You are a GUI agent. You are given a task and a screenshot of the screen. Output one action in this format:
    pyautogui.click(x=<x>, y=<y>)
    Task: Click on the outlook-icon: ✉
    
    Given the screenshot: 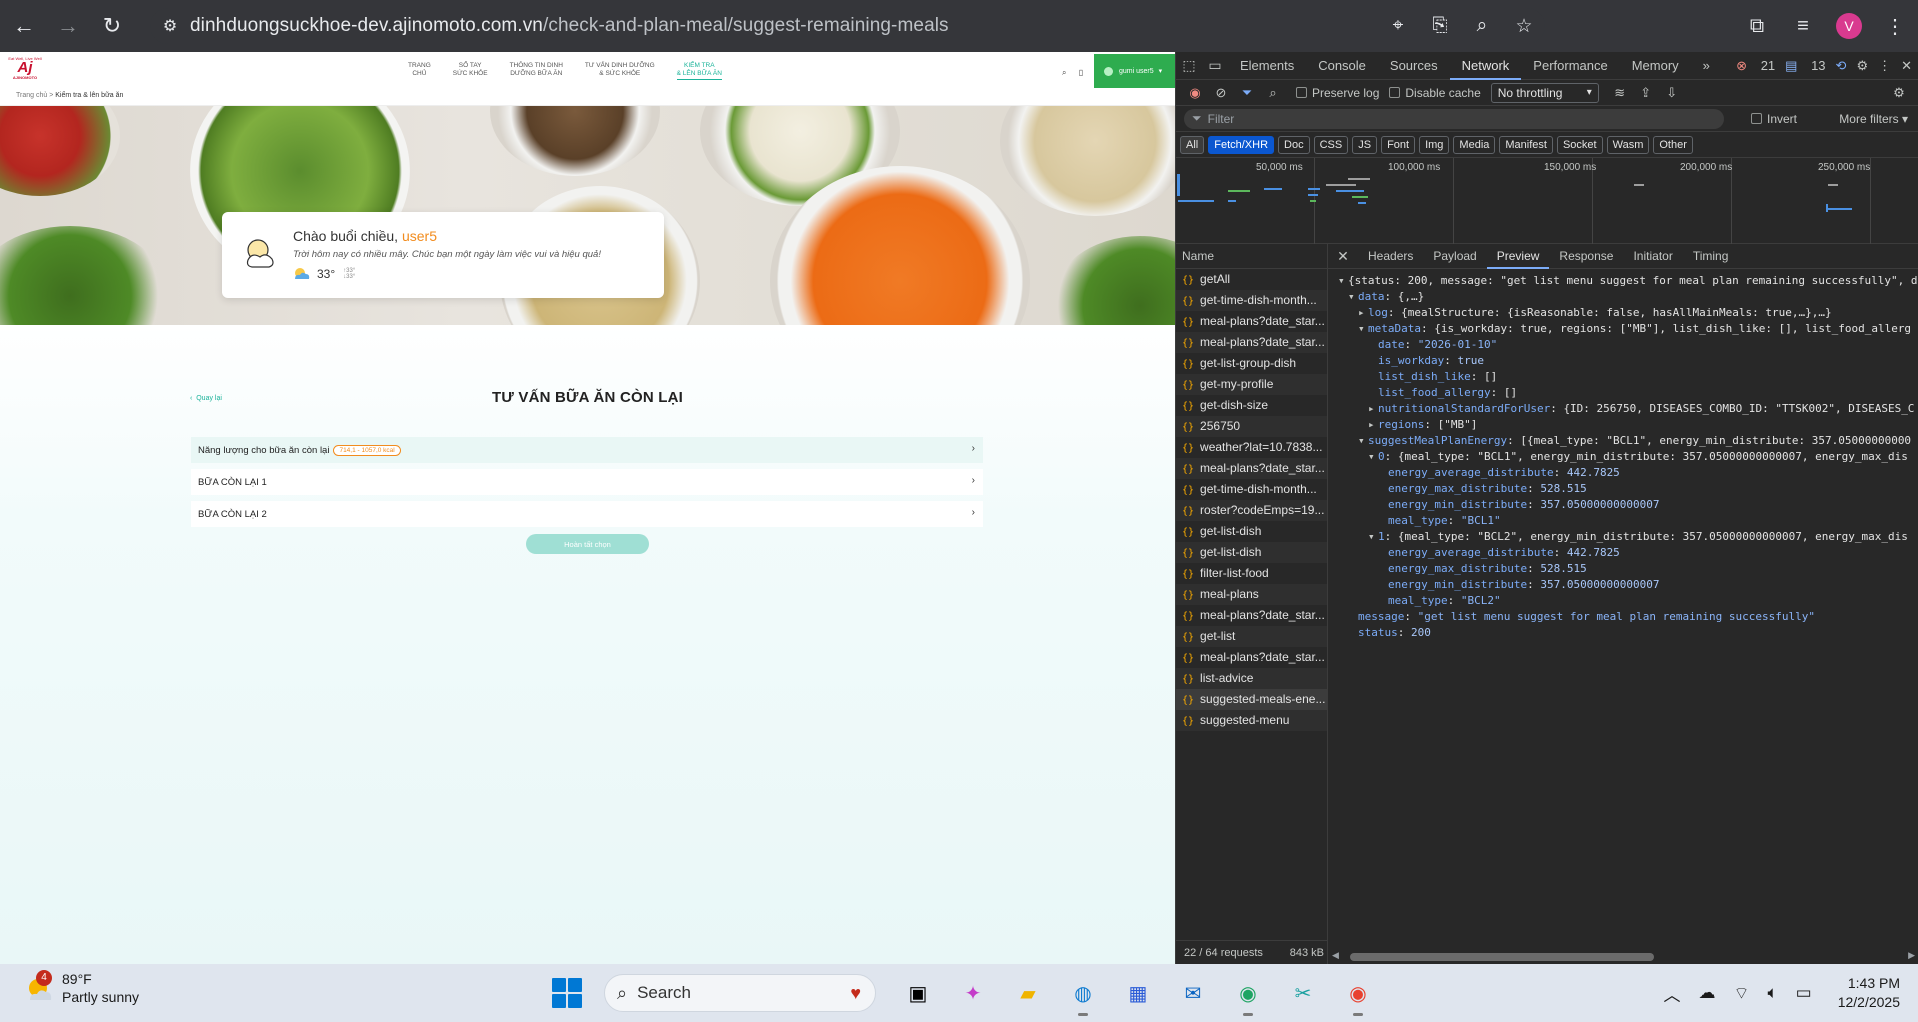 What is the action you would take?
    pyautogui.click(x=1193, y=993)
    